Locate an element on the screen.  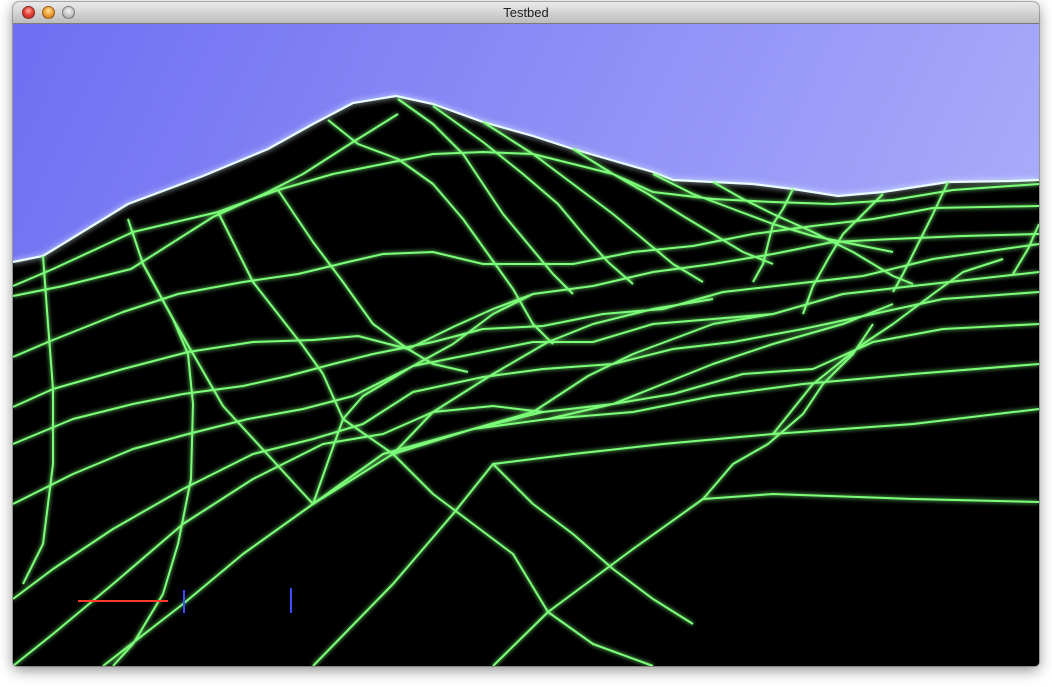
window-title: Testbed is located at coordinates (526, 12).